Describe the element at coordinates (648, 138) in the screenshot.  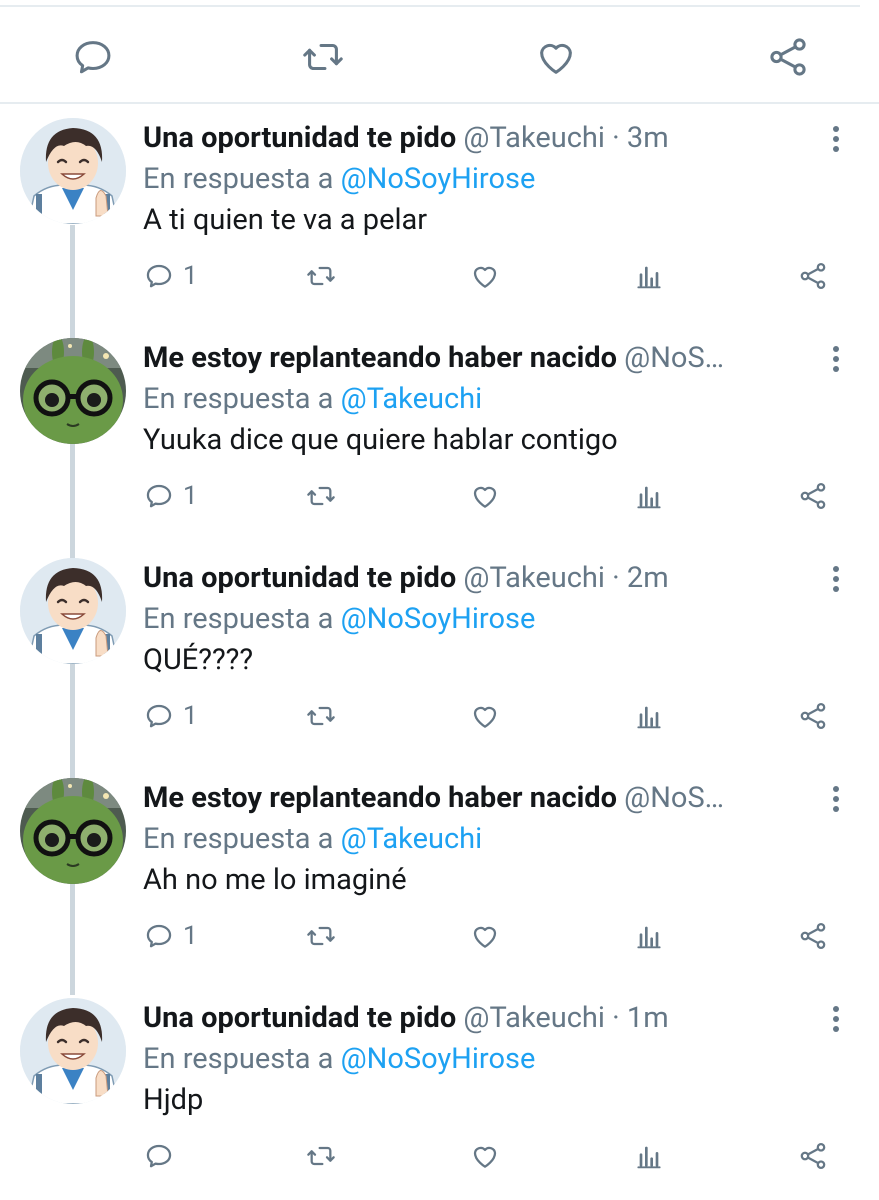
I see `timestamp: 3m` at that location.